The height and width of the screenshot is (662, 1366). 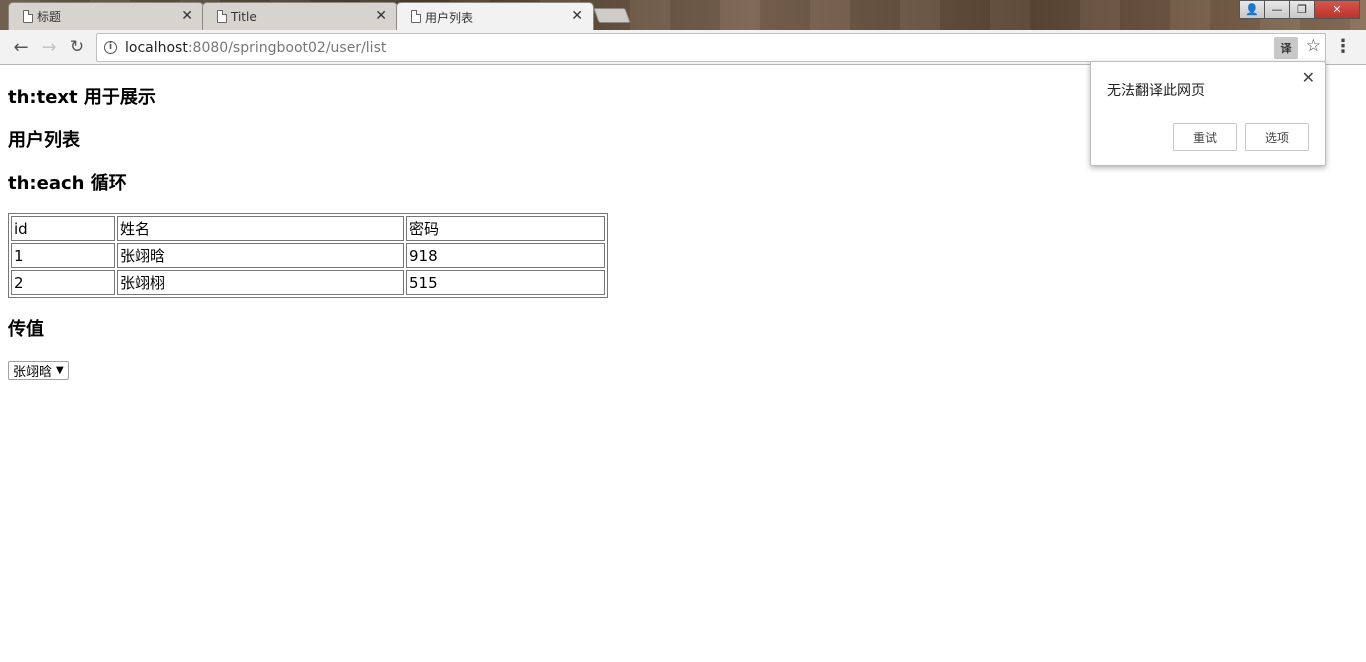 I want to click on info-icon: i, so click(x=110, y=47).